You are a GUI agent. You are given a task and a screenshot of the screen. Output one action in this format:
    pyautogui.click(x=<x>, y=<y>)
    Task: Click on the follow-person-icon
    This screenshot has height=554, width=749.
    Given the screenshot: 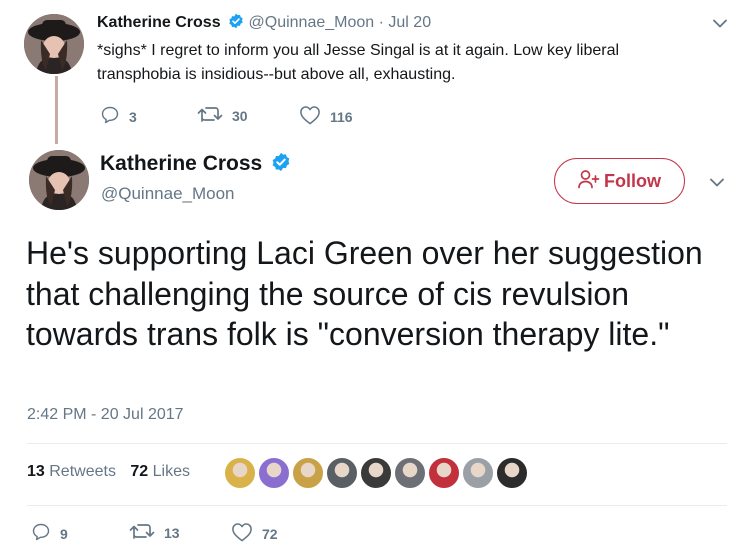 What is the action you would take?
    pyautogui.click(x=591, y=181)
    